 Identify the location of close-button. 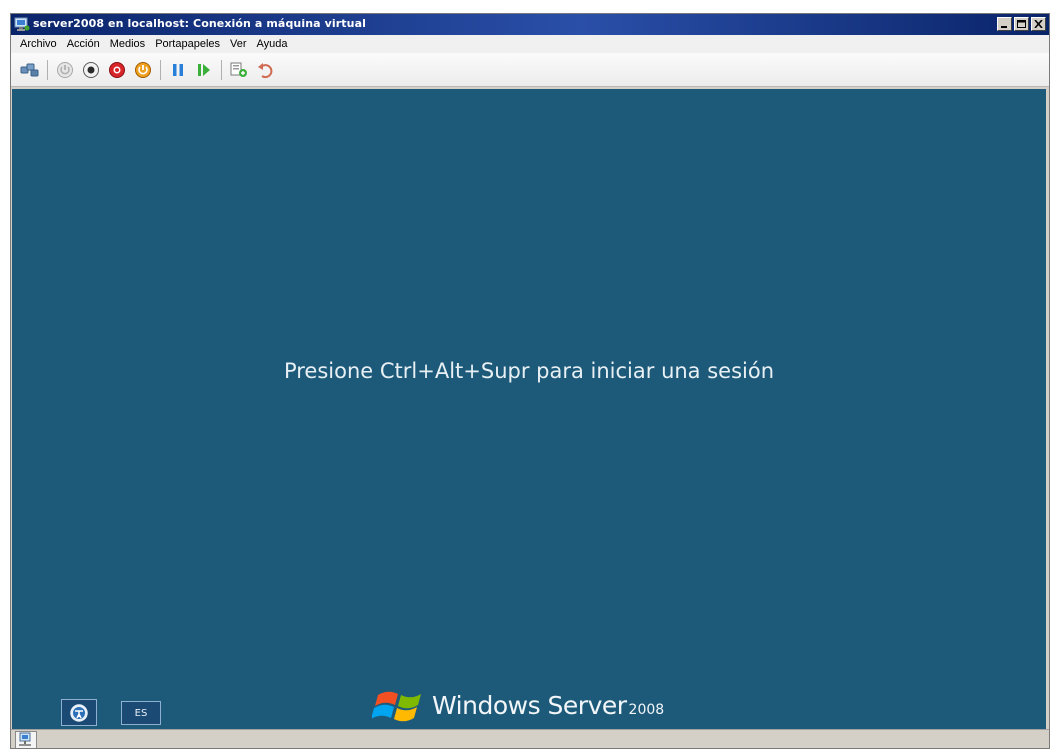
(1038, 24).